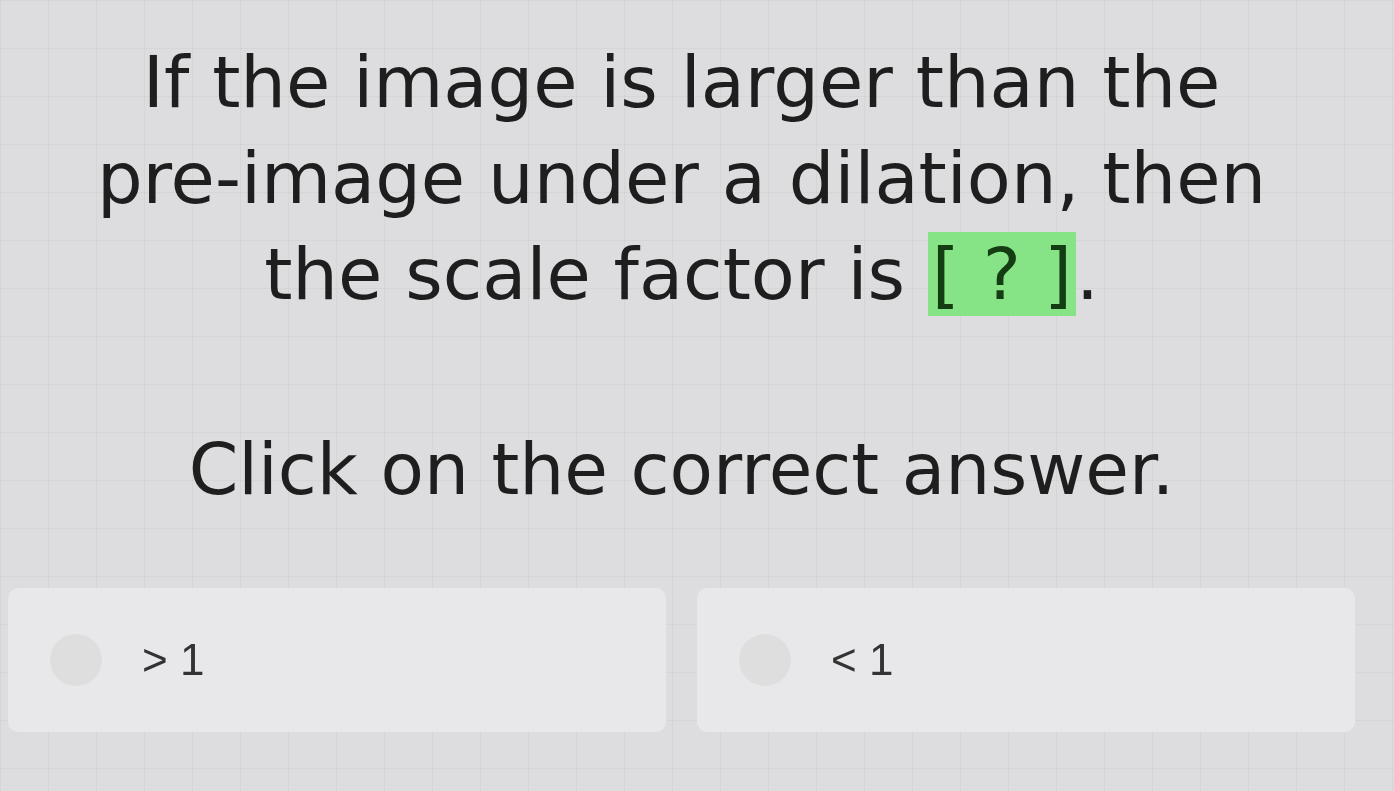 Image resolution: width=1394 pixels, height=791 pixels. Describe the element at coordinates (681, 470) in the screenshot. I see `instruction-text: Click on the correct answer.` at that location.